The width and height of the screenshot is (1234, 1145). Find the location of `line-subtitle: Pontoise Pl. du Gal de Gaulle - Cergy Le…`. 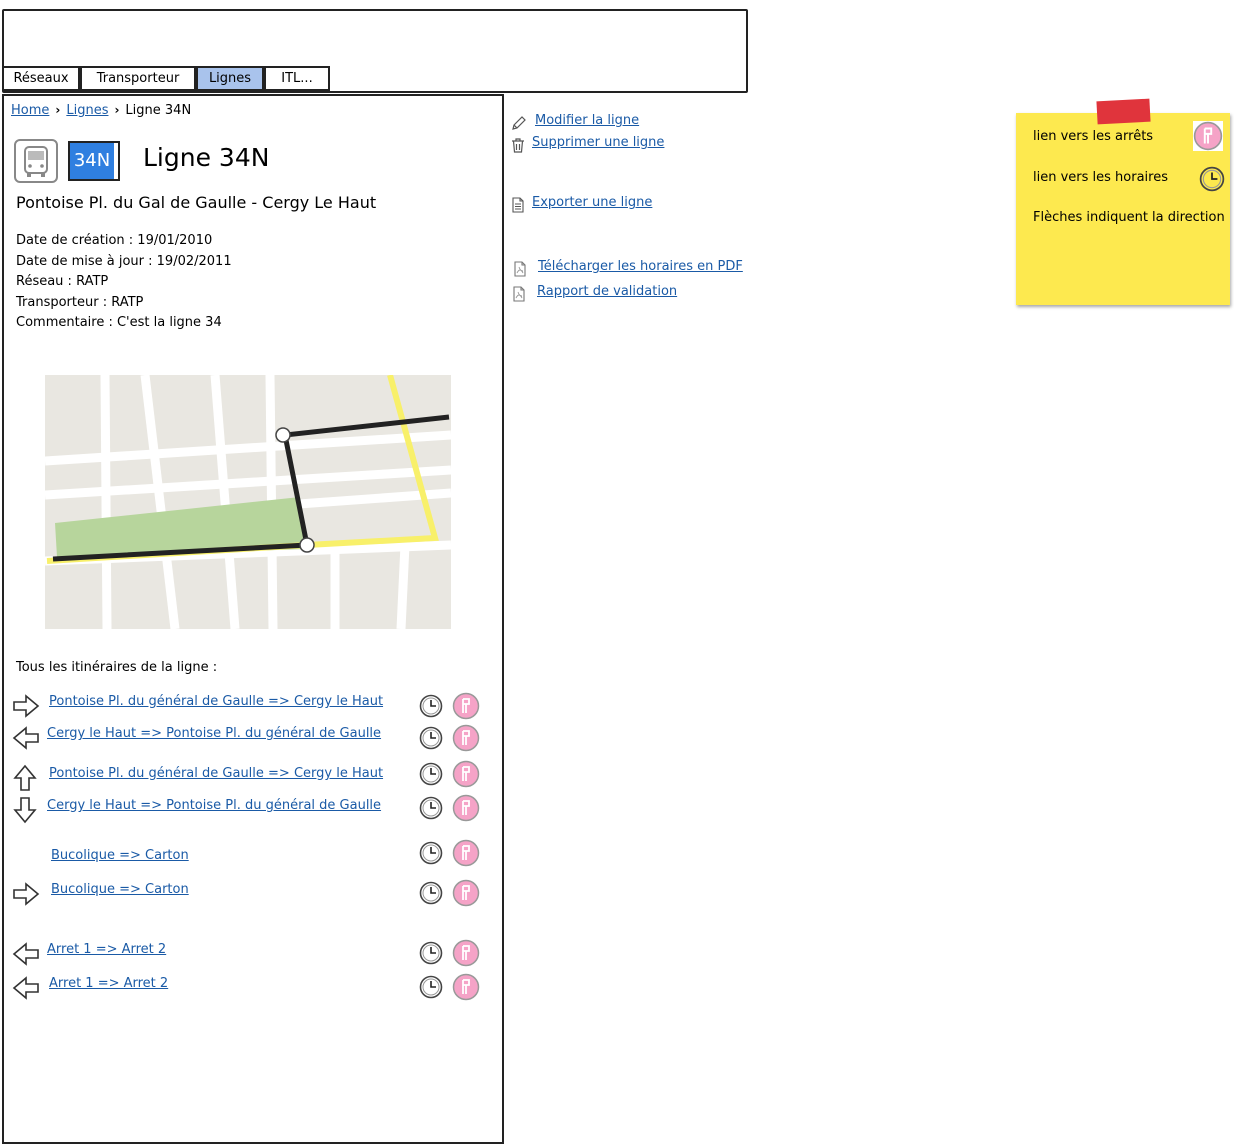

line-subtitle: Pontoise Pl. du Gal de Gaulle - Cergy Le… is located at coordinates (196, 202).